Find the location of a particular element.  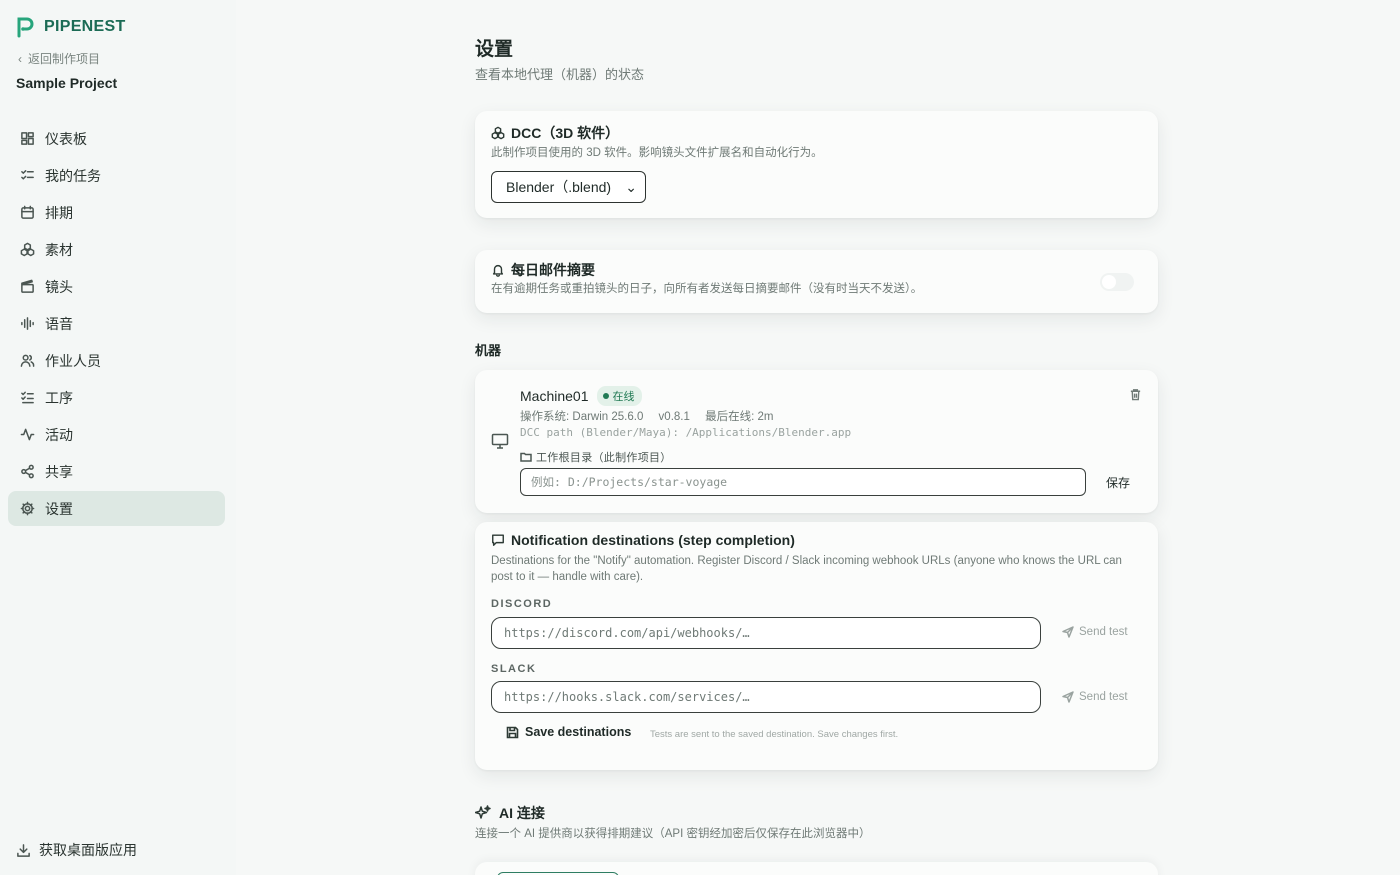

digest-card-title: 每日邮件摘要 is located at coordinates (543, 270).